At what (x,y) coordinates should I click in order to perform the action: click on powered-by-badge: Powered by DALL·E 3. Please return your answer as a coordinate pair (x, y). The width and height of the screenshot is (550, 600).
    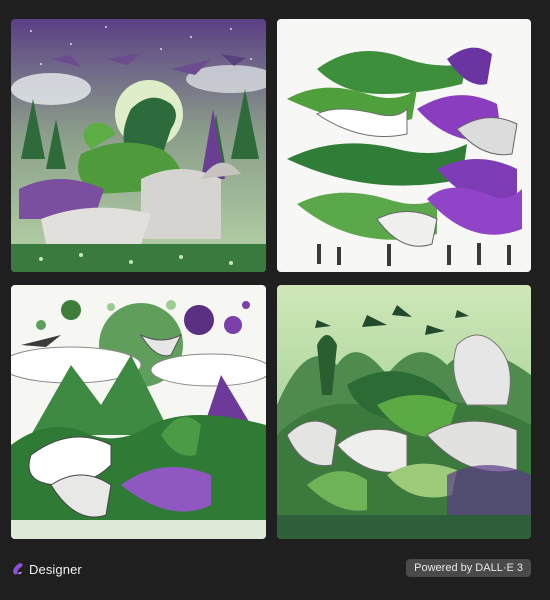
    Looking at the image, I should click on (468, 568).